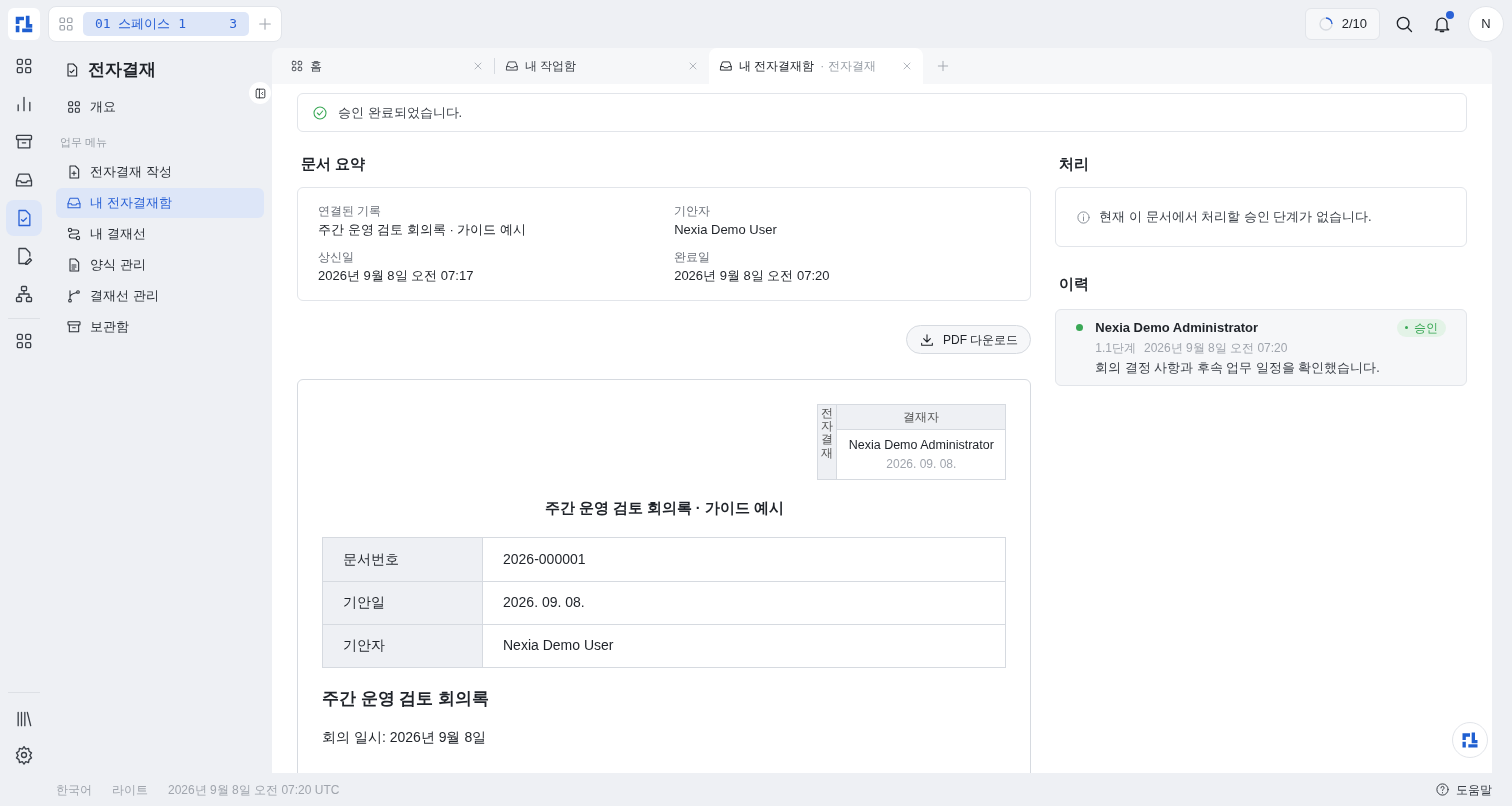  What do you see at coordinates (1115, 348) in the screenshot?
I see `step-label: 1.1단계` at bounding box center [1115, 348].